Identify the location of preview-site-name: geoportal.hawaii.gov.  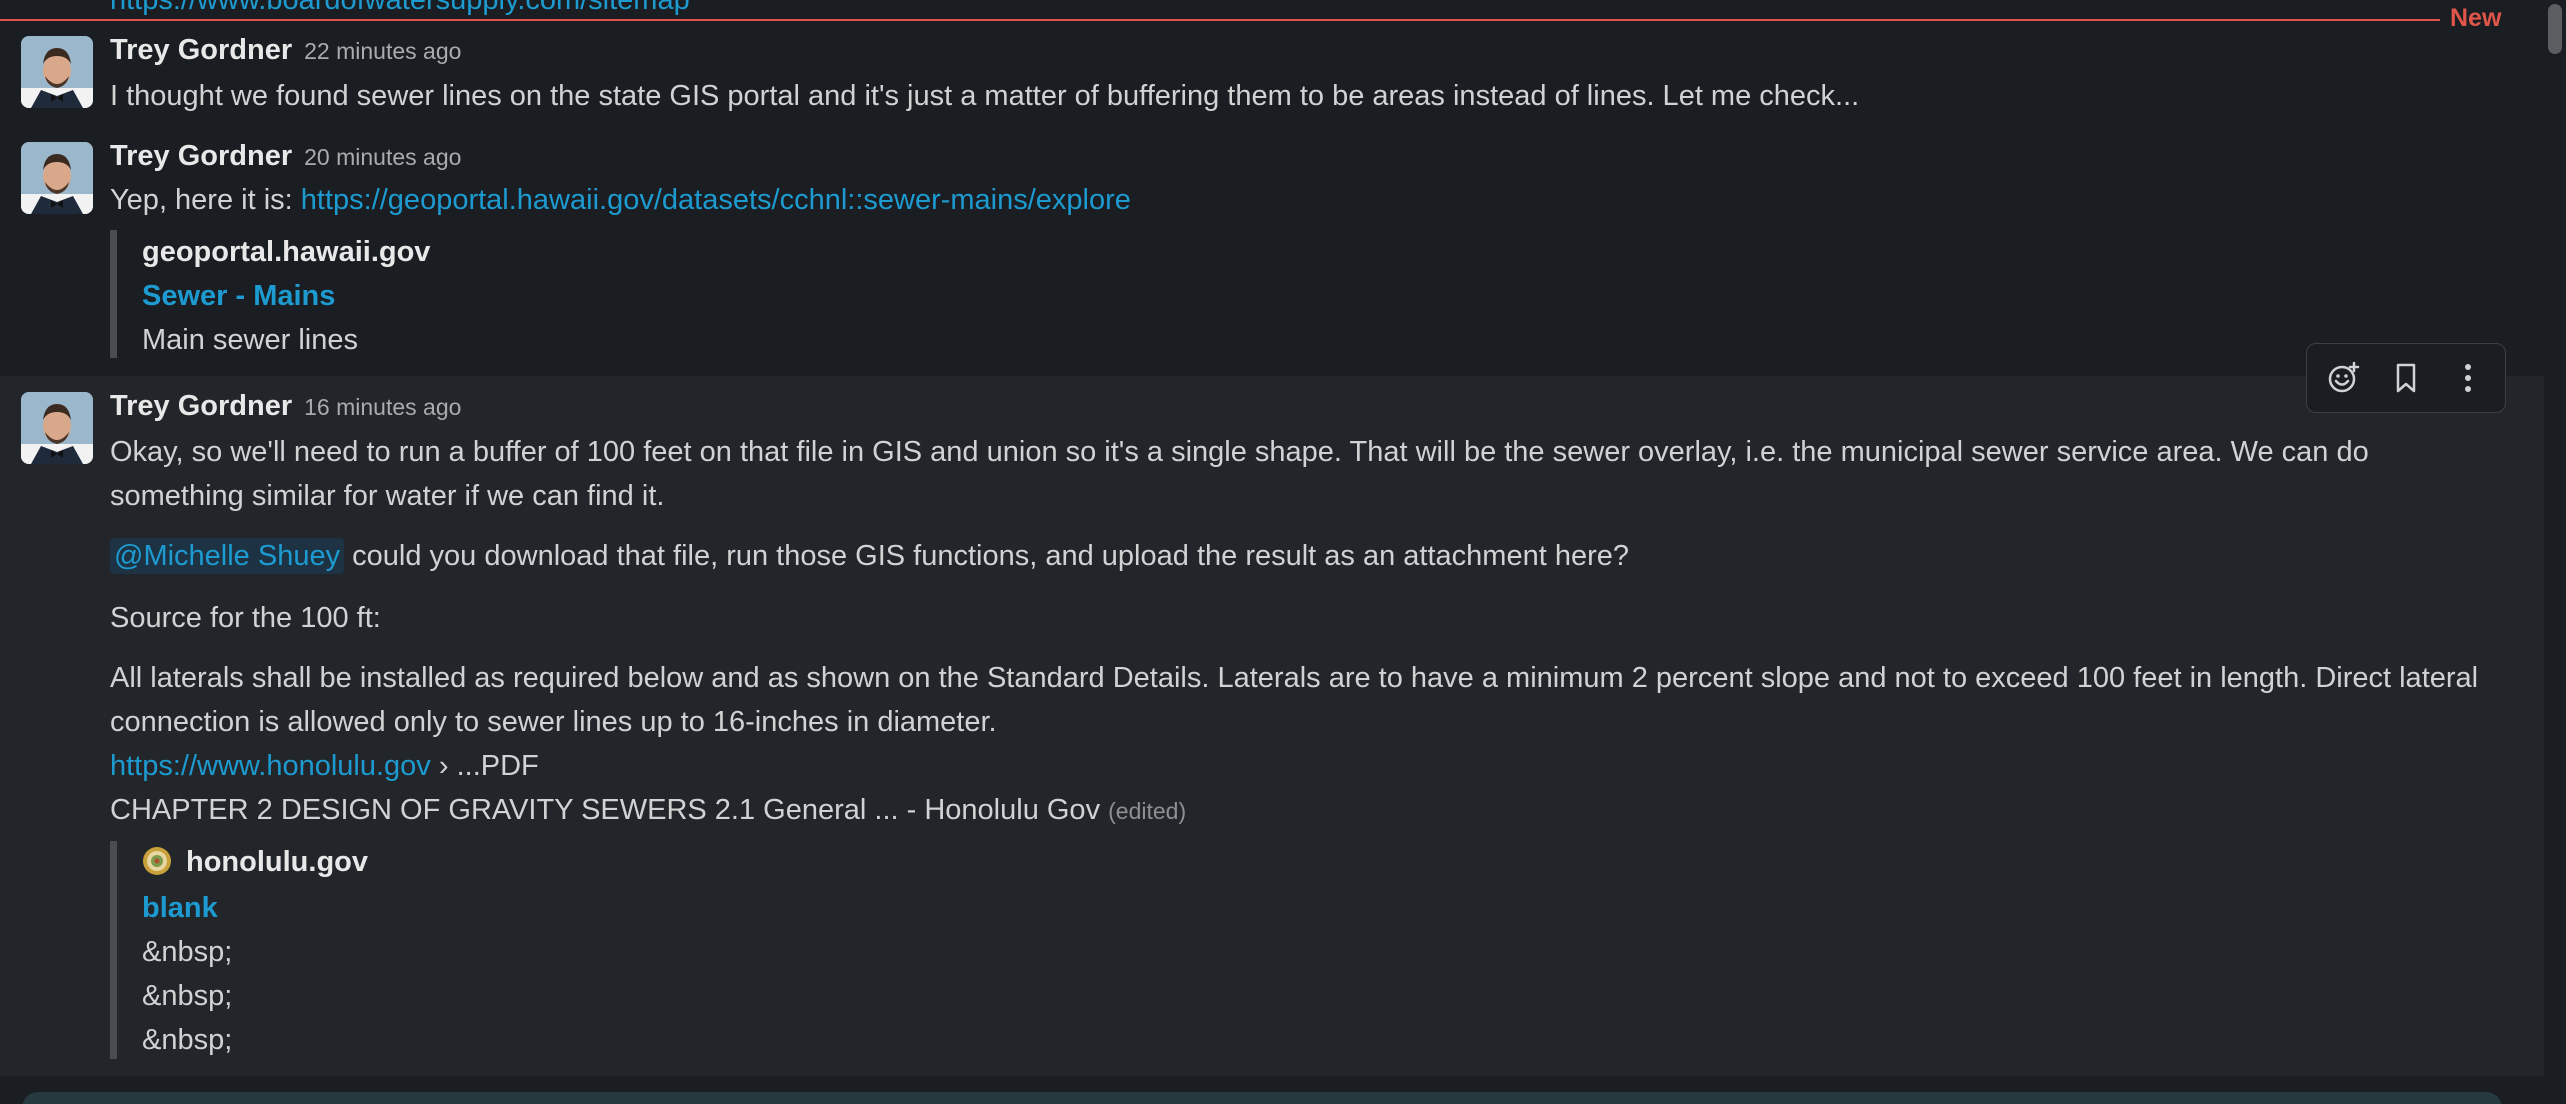
(286, 252).